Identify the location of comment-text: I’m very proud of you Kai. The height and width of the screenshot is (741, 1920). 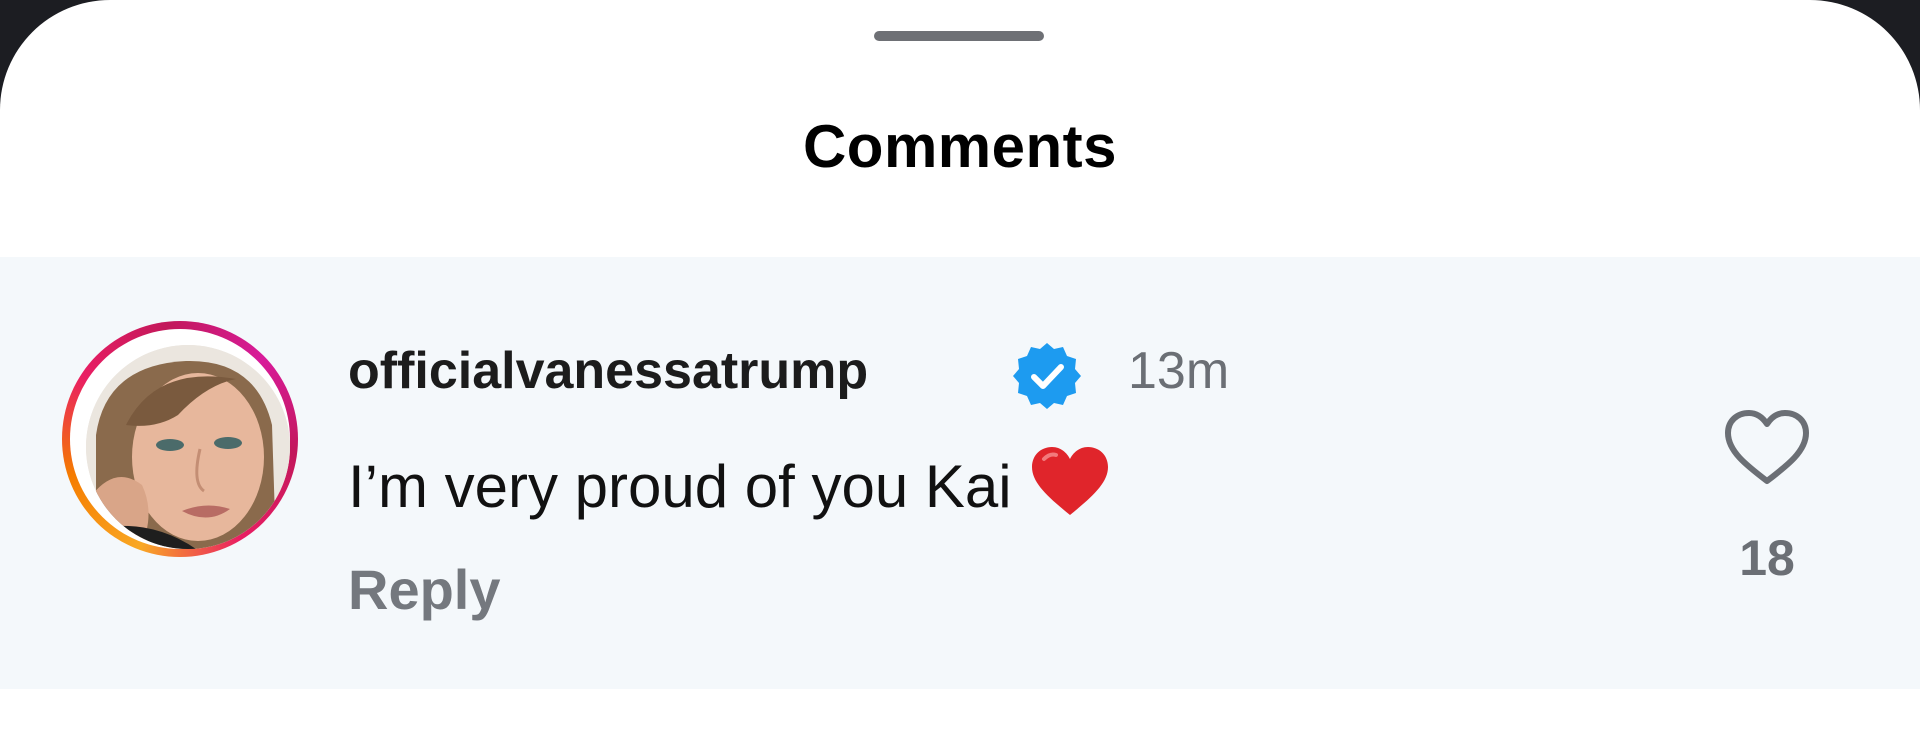
(680, 486).